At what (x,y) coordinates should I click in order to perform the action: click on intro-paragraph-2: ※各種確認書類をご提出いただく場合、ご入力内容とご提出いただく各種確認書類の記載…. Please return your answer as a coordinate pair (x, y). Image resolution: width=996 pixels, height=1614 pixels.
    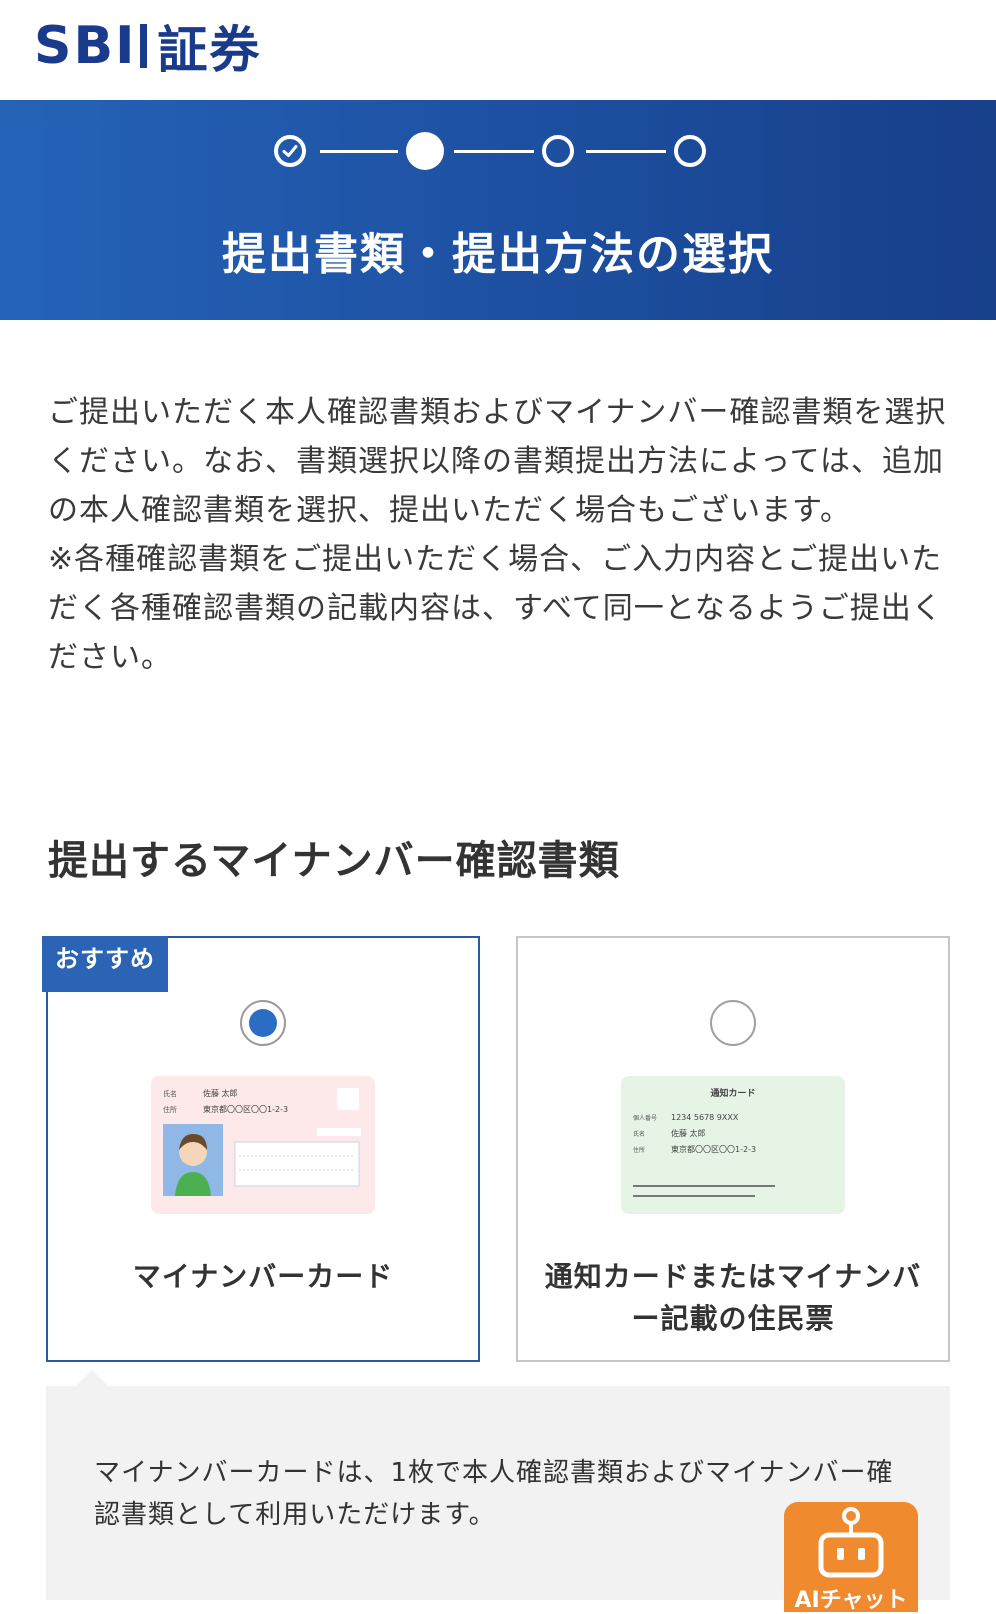
    Looking at the image, I should click on (495, 608).